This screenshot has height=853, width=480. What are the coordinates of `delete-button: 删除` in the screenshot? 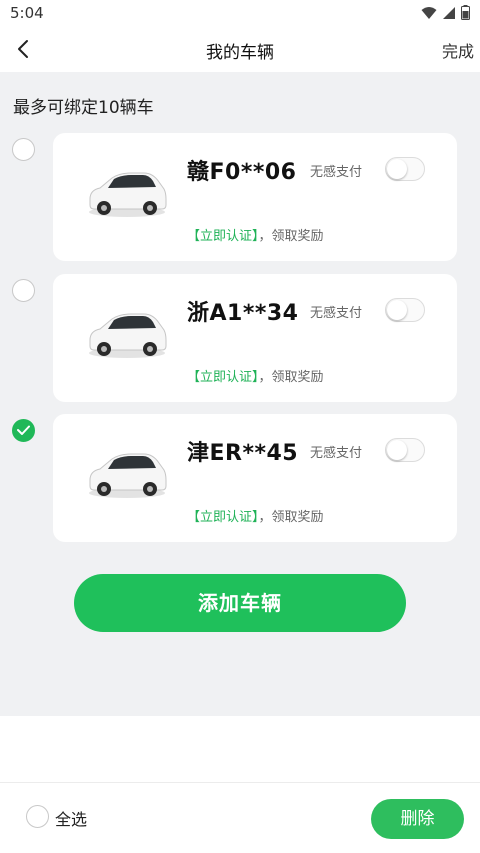 It's located at (417, 819).